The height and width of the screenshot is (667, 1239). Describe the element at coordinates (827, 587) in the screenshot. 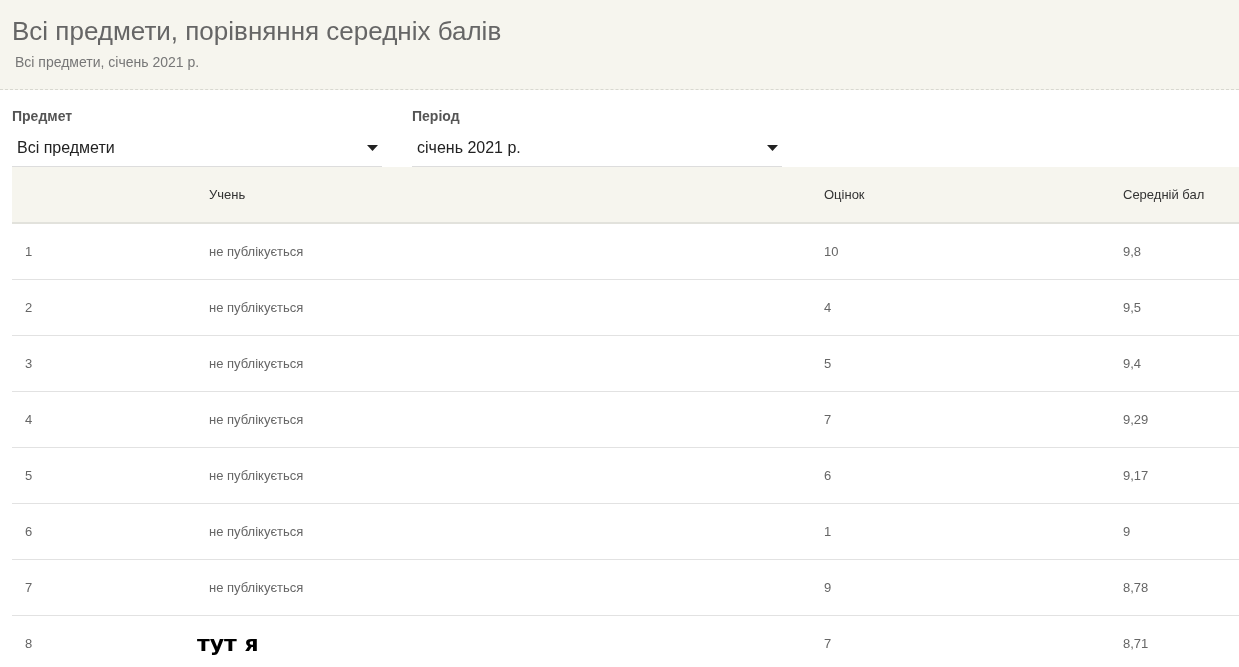

I see `count-cell-text: 9` at that location.